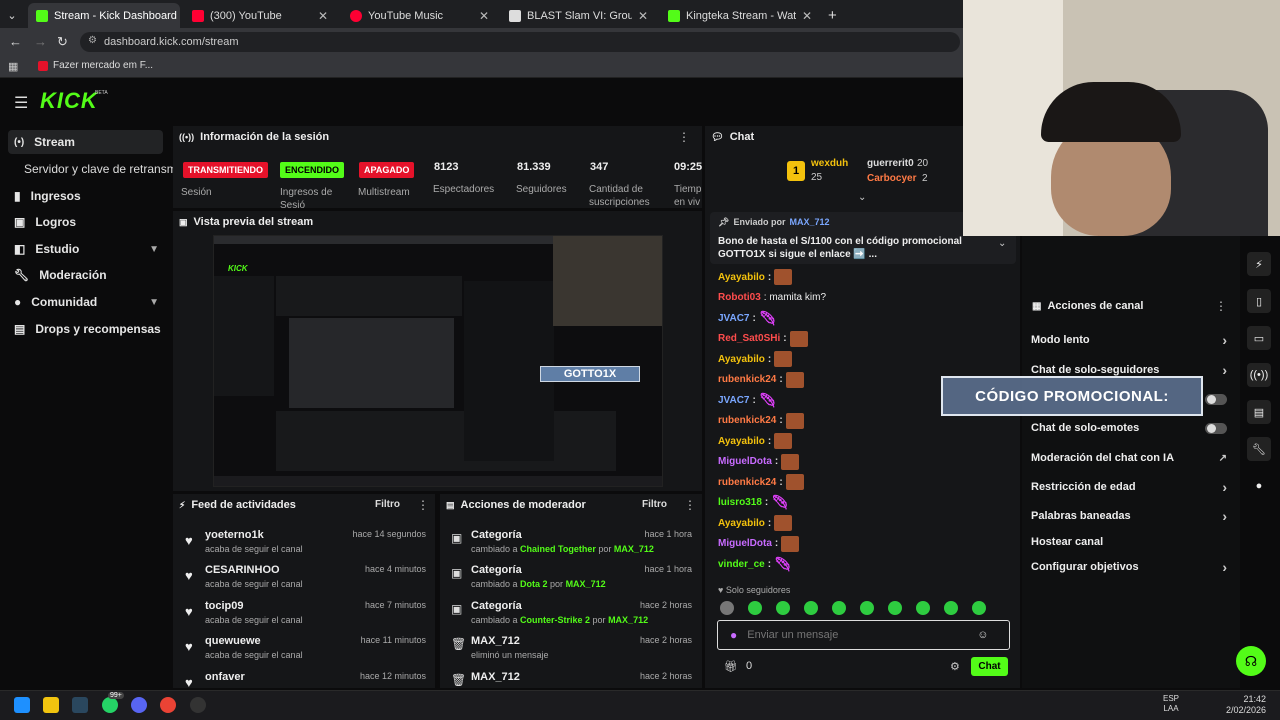 This screenshot has height=720, width=1280. What do you see at coordinates (862, 197) in the screenshot?
I see `expand-leaders-icon: ⌄` at bounding box center [862, 197].